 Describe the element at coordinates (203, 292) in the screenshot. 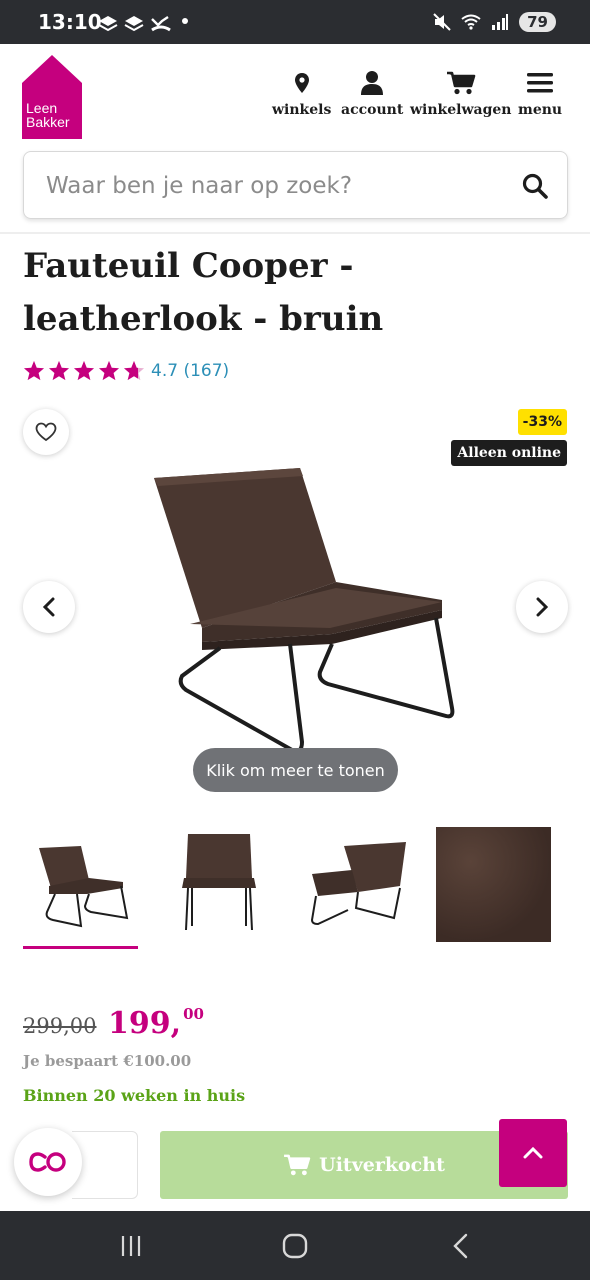

I see `product-title: Fauteuil Cooper - leatherlook - bruin` at that location.